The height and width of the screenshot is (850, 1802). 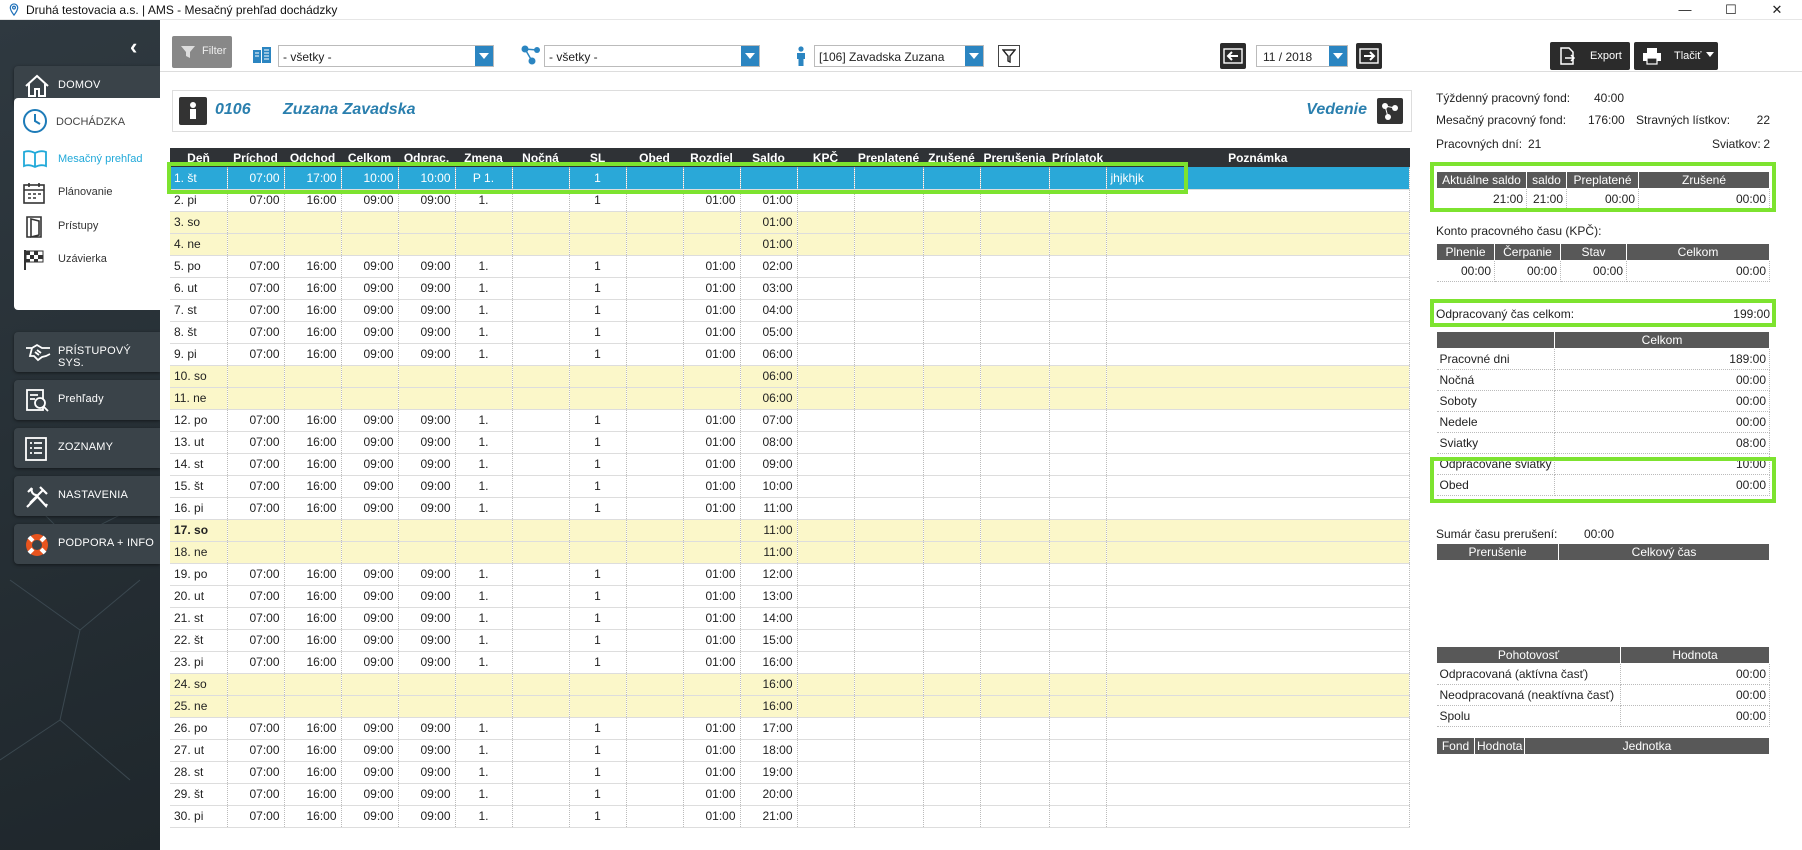 What do you see at coordinates (974, 56) in the screenshot?
I see `chevron-down-icon` at bounding box center [974, 56].